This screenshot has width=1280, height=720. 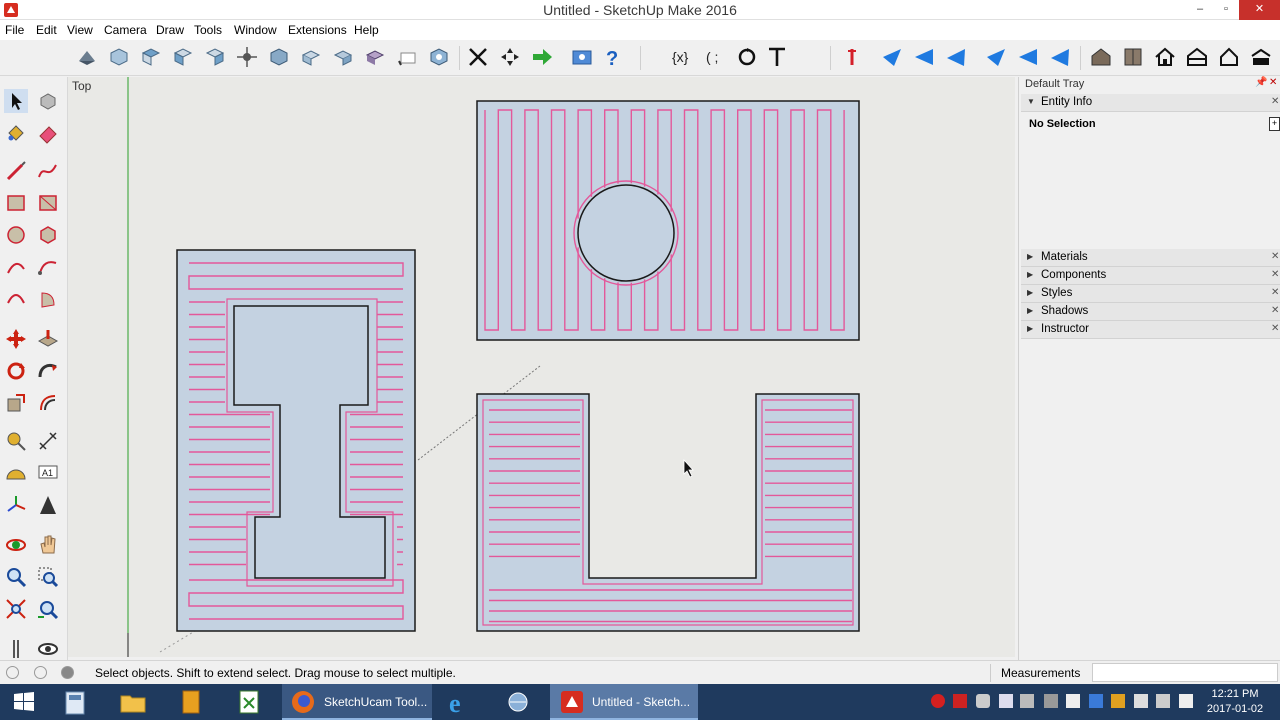 What do you see at coordinates (582, 57) in the screenshot?
I see `scene-icon` at bounding box center [582, 57].